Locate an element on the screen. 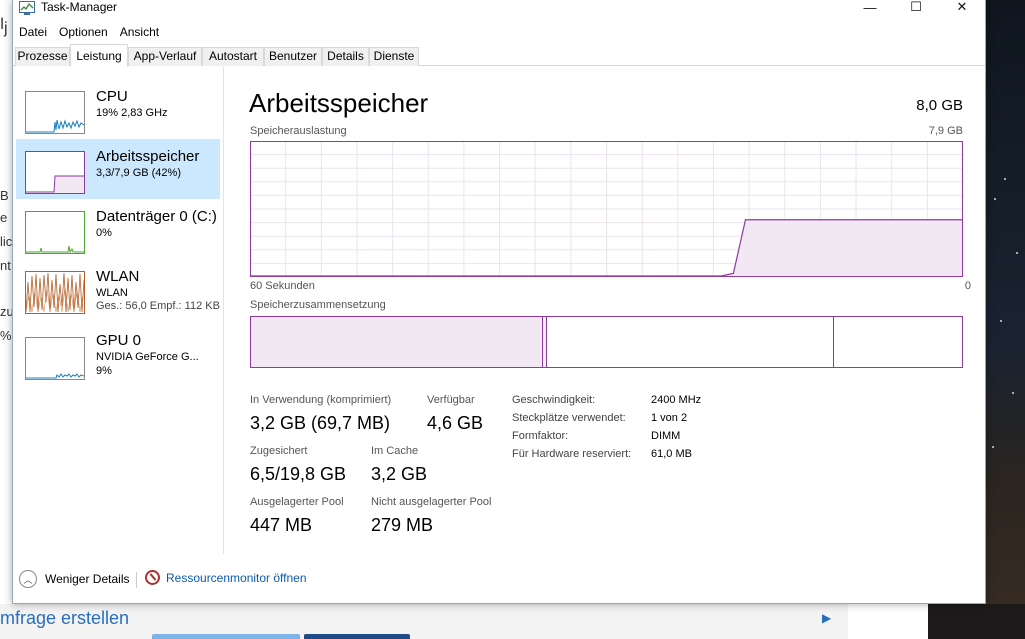  paged-pool-label: Ausgelagerter Pool is located at coordinates (297, 502).